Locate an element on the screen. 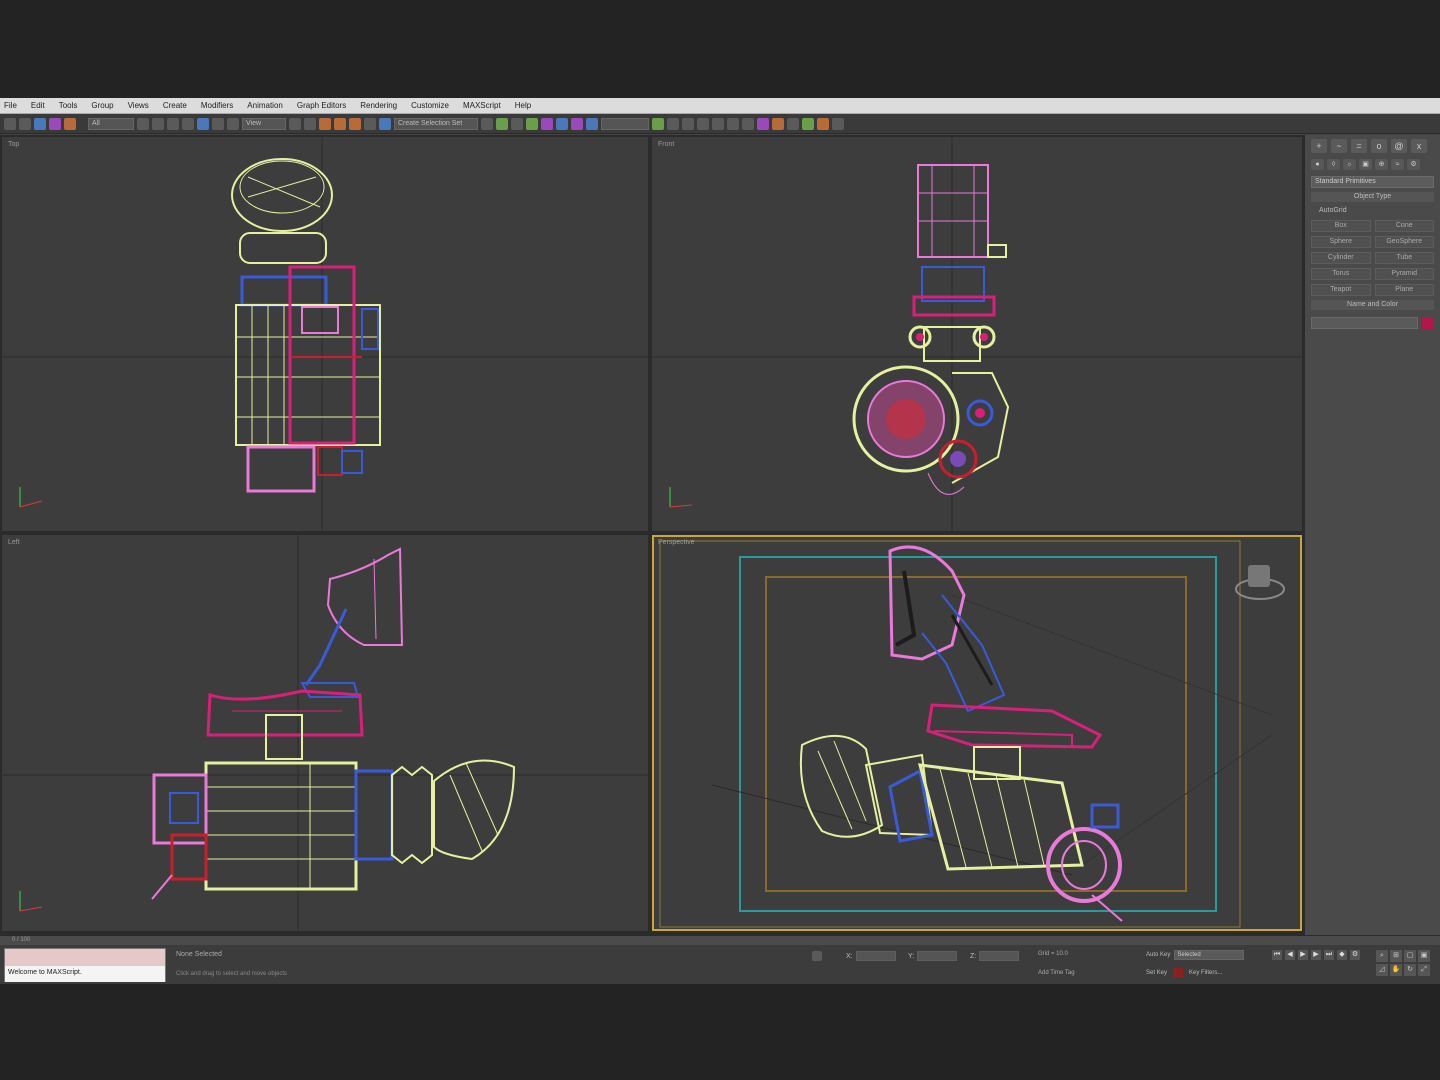 The height and width of the screenshot is (1080, 1440). time-config-icon: ⚙ is located at coordinates (1355, 955).